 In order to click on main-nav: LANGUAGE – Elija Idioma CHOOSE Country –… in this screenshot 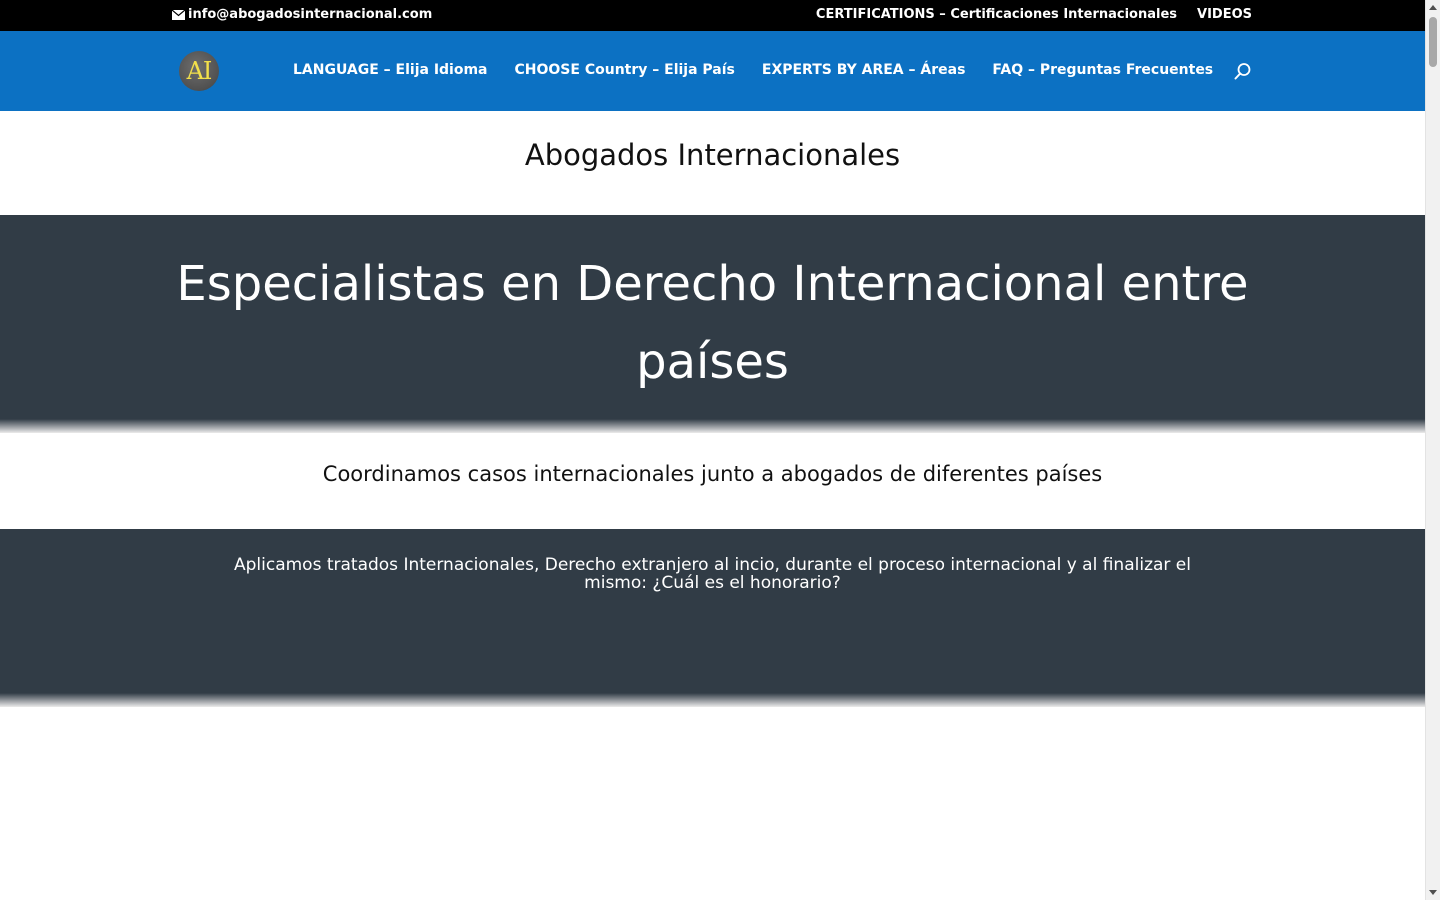, I will do `click(753, 70)`.